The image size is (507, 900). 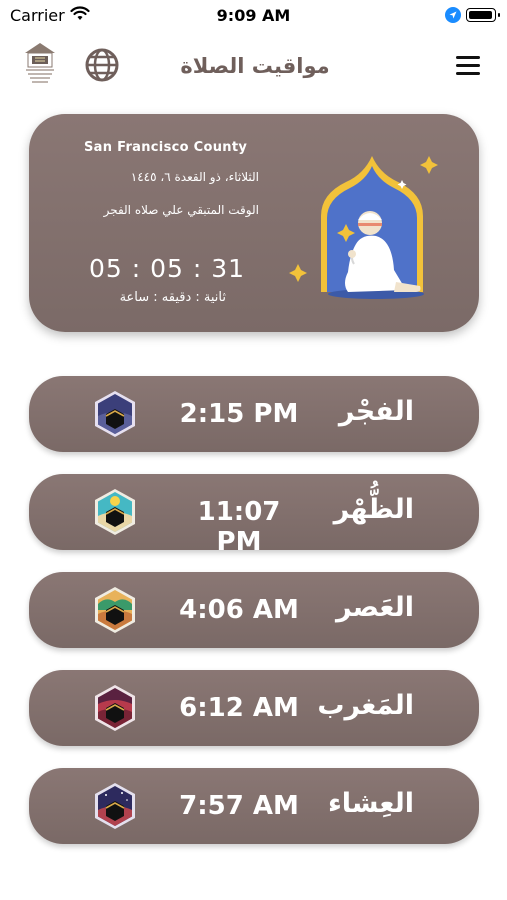 I want to click on kaaba-asr-icon, so click(x=115, y=610).